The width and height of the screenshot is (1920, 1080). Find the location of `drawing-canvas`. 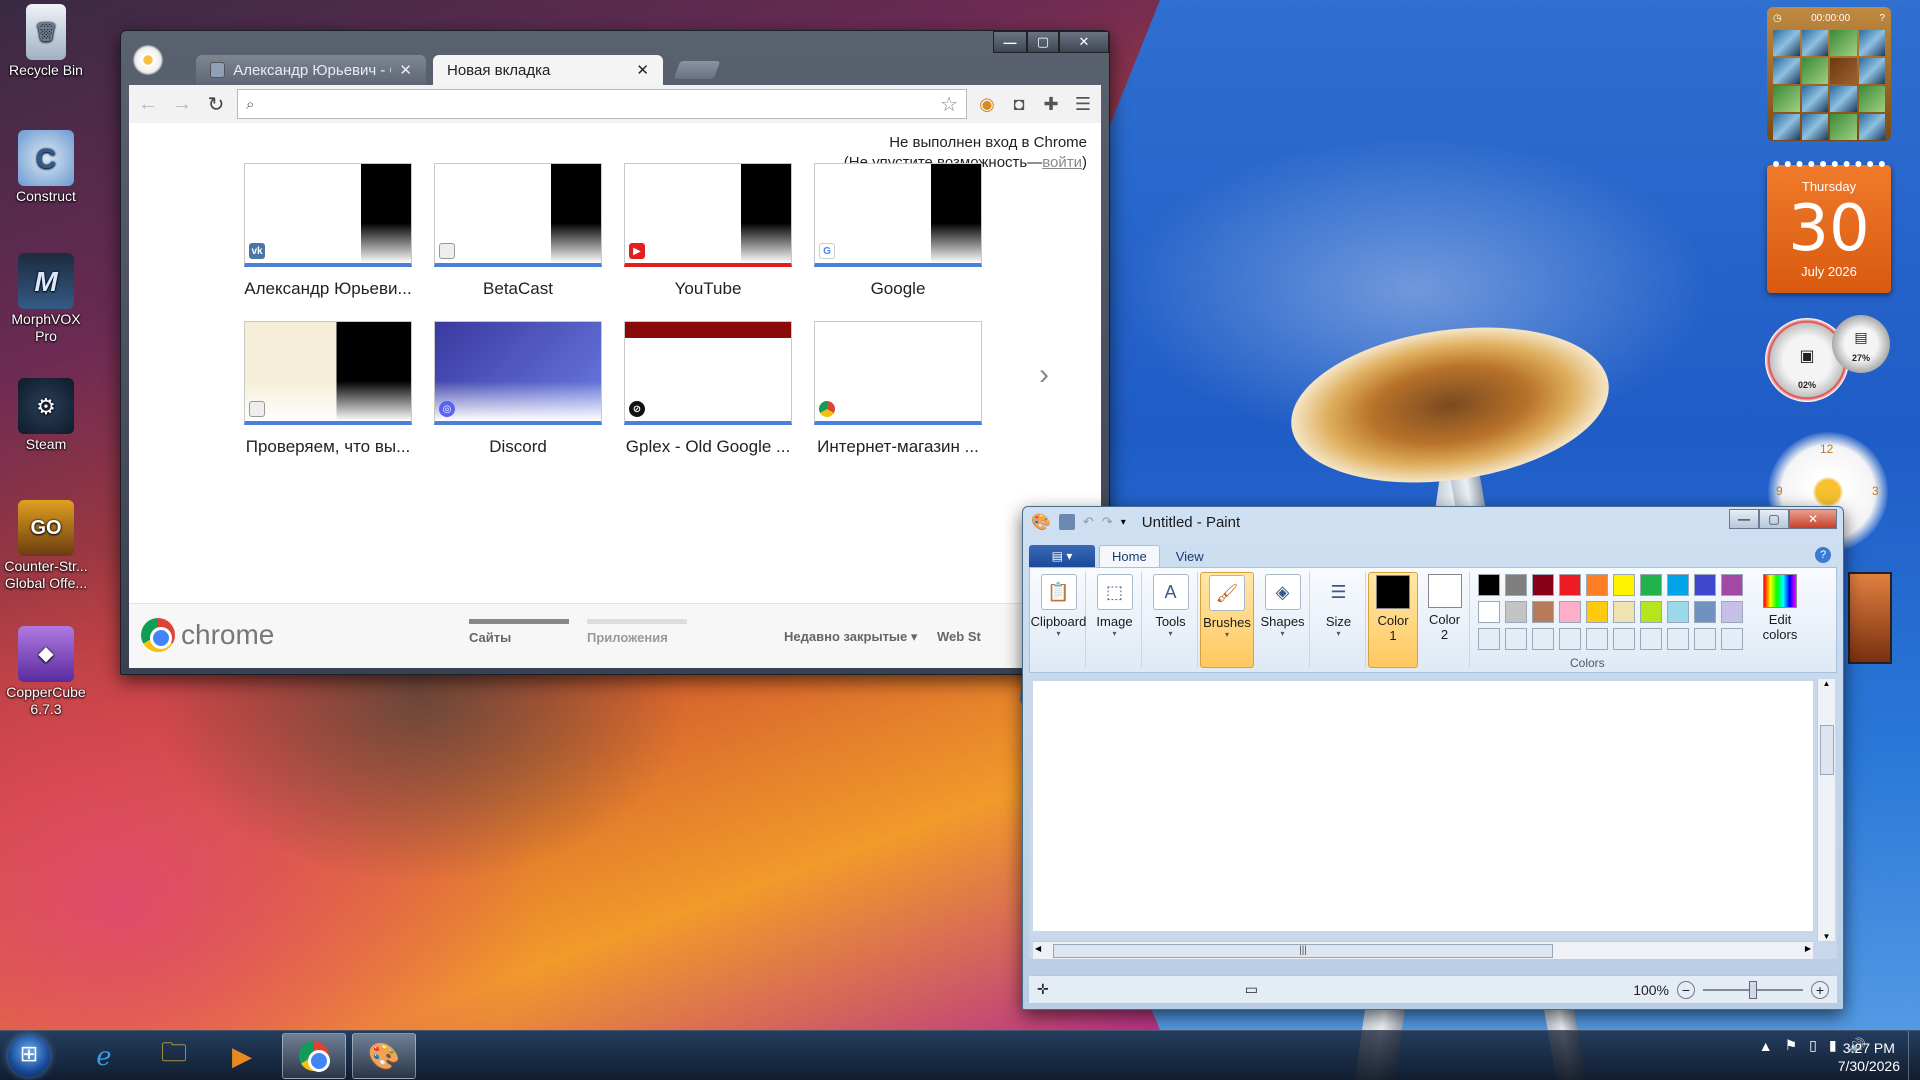

drawing-canvas is located at coordinates (1423, 806).